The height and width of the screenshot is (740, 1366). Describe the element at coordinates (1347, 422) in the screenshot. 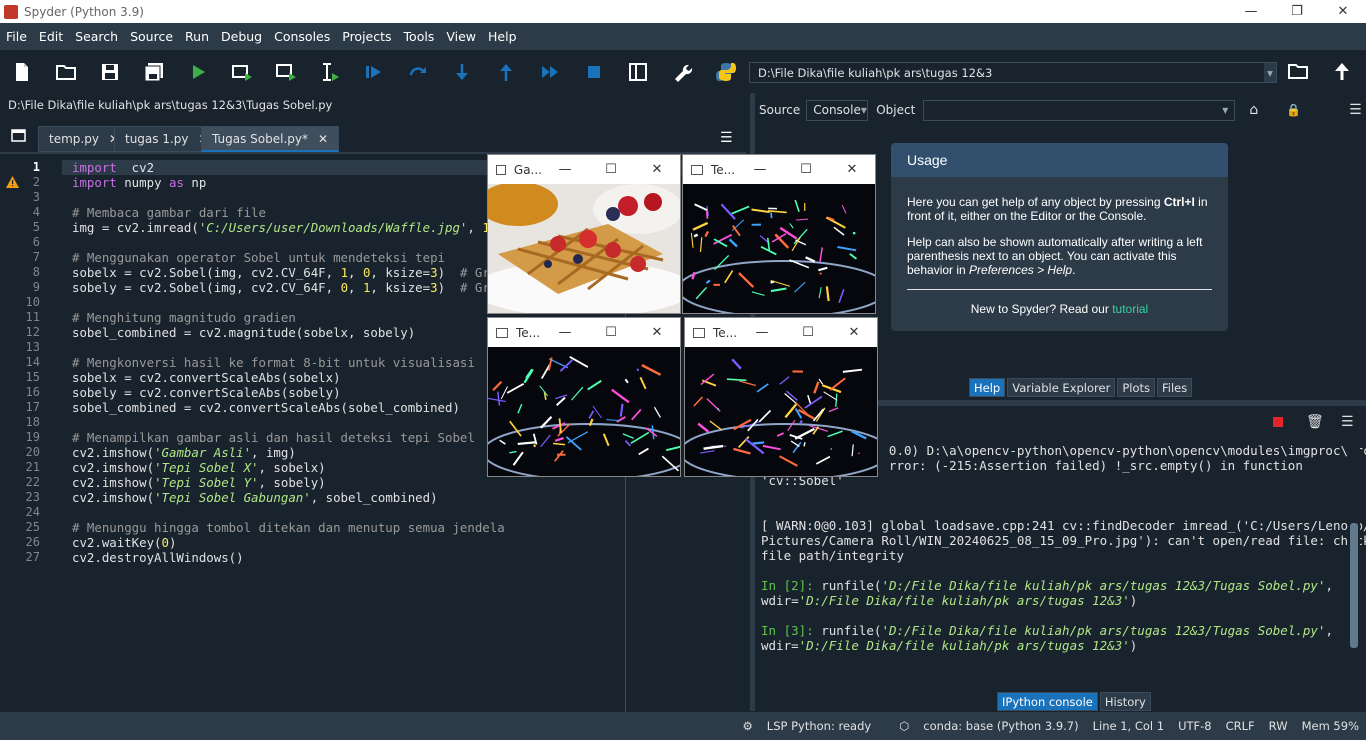

I see `console-options-menu-icon: ☰` at that location.